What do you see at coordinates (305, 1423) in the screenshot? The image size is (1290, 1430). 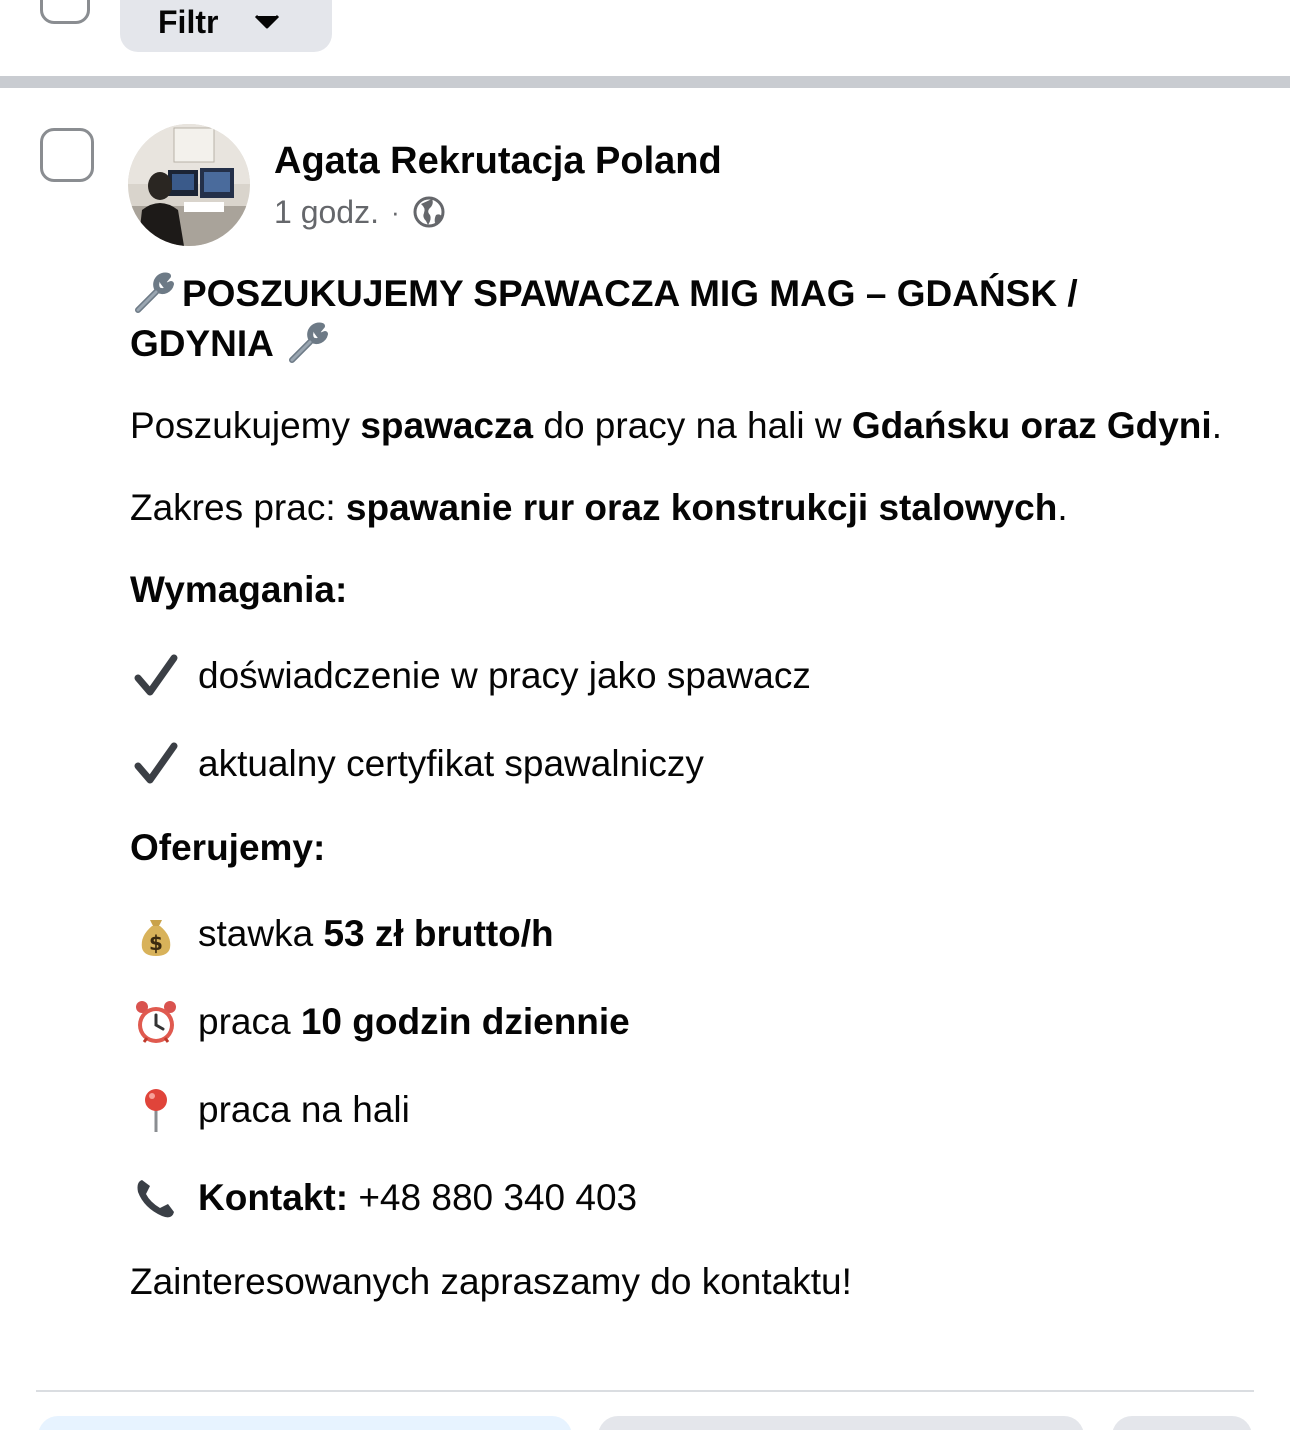 I see `primary-action-button` at bounding box center [305, 1423].